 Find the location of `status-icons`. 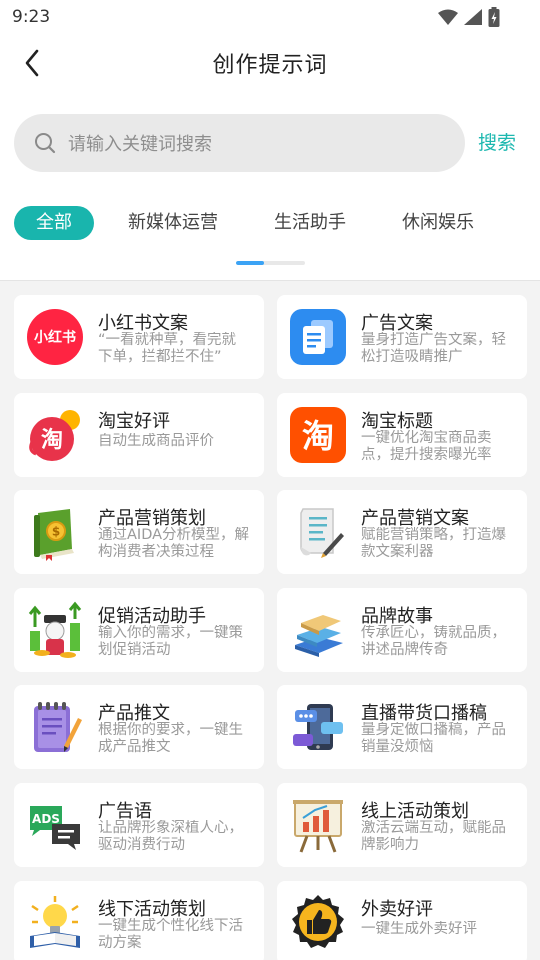

status-icons is located at coordinates (469, 17).